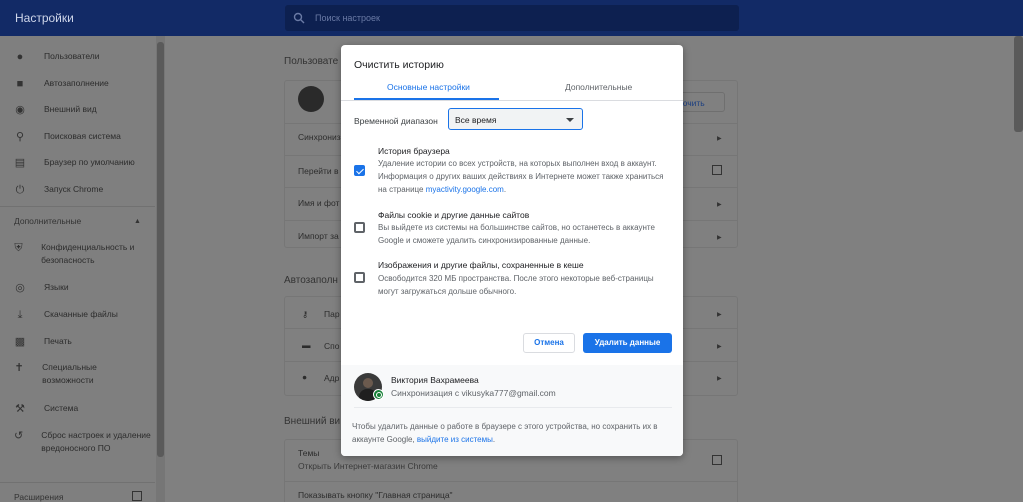 The image size is (1023, 502). What do you see at coordinates (455, 439) in the screenshot?
I see `sign-out-link: выйдите из системы` at bounding box center [455, 439].